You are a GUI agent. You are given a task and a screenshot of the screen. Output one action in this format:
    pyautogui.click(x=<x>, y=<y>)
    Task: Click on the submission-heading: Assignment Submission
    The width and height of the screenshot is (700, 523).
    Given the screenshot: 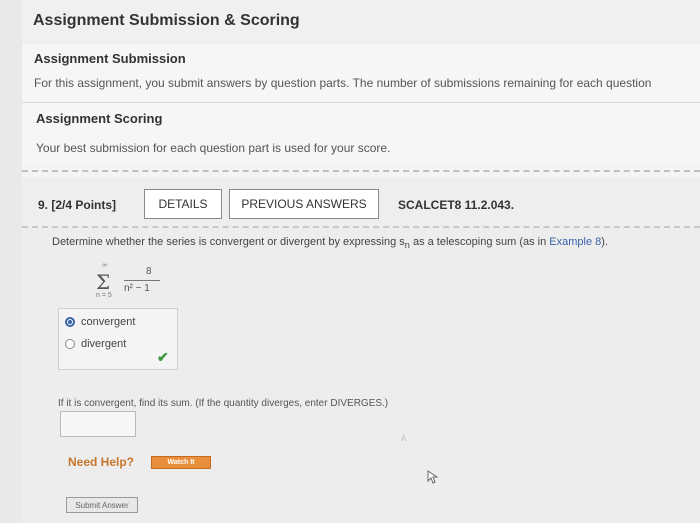 What is the action you would take?
    pyautogui.click(x=110, y=58)
    